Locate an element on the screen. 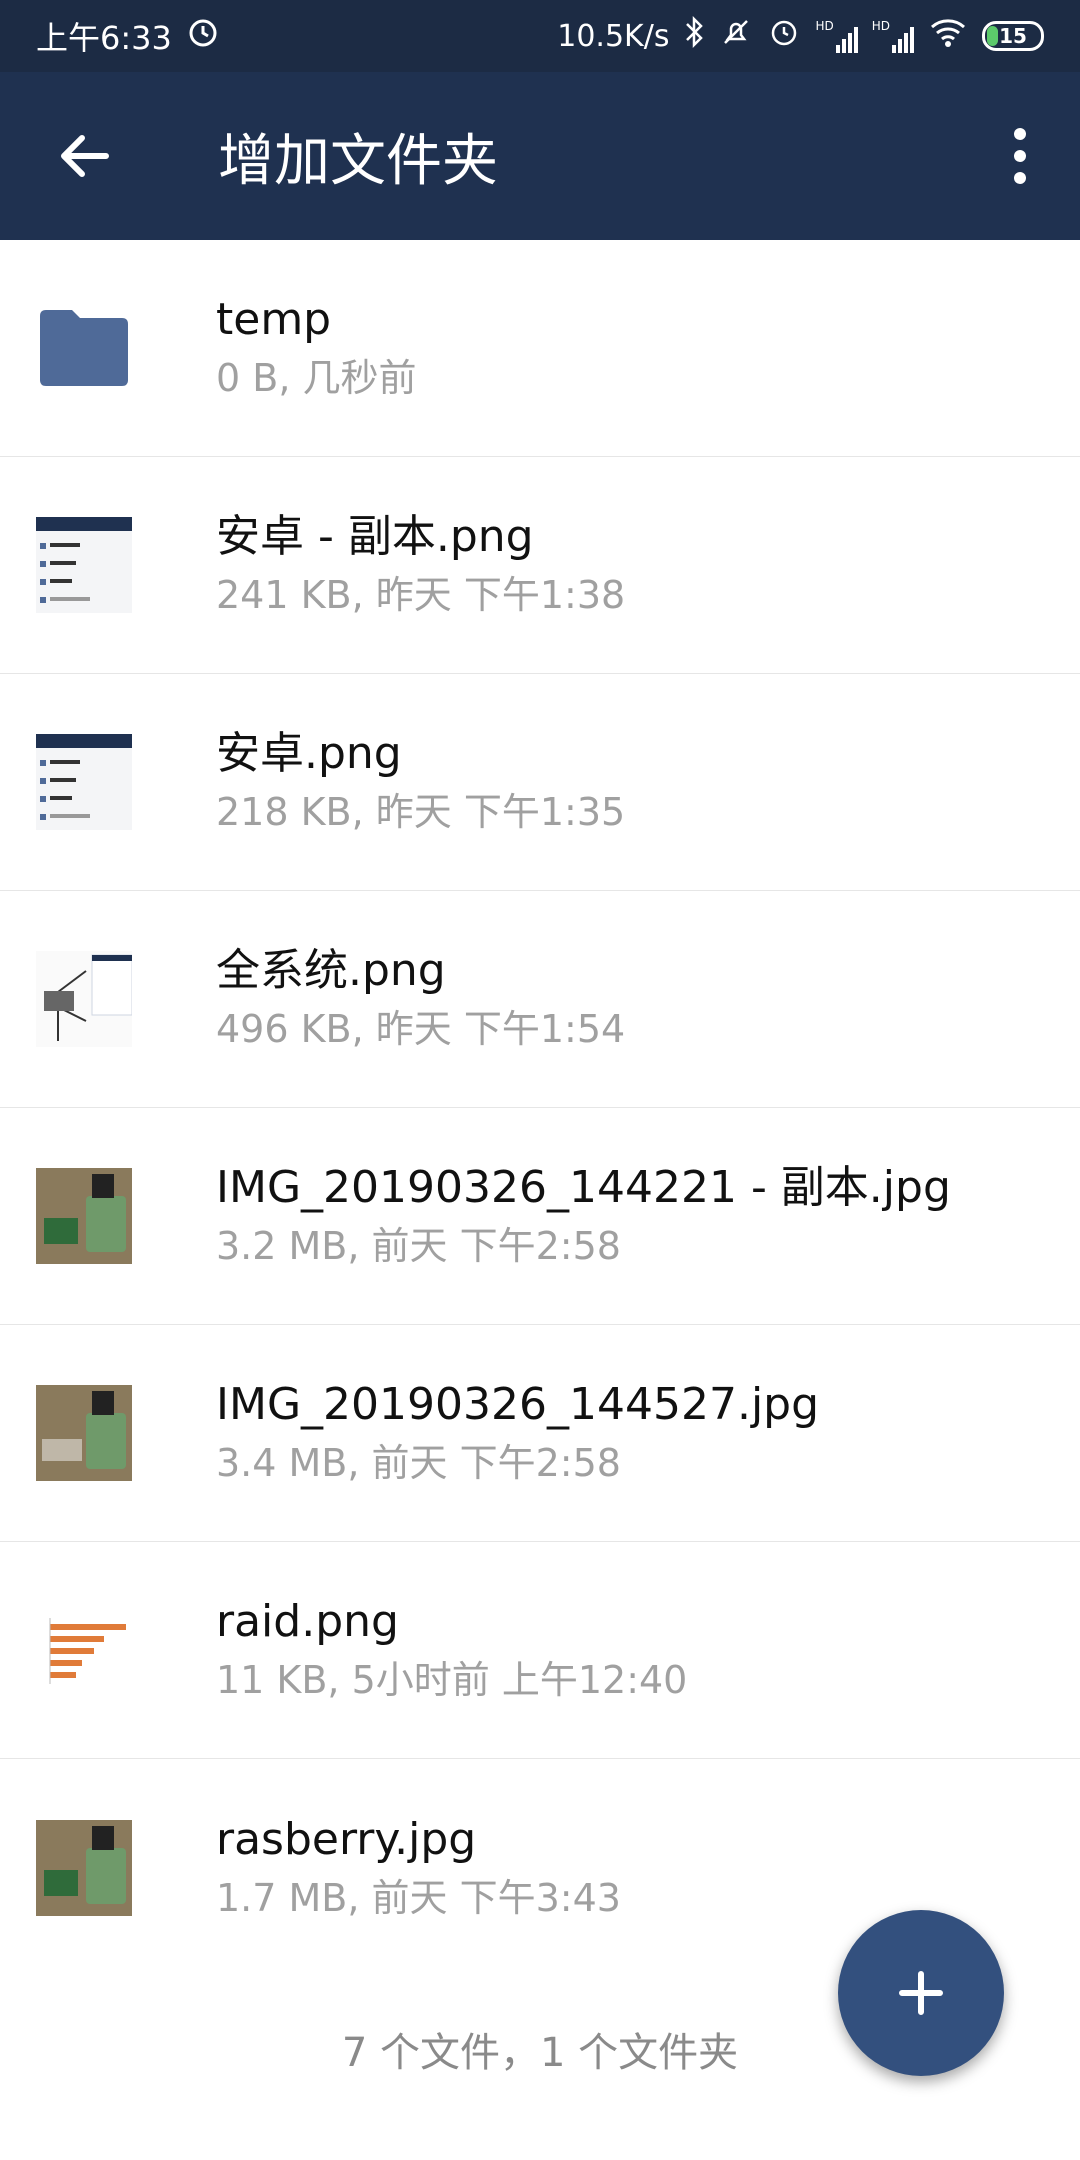 The width and height of the screenshot is (1080, 2160). mute-icon is located at coordinates (736, 36).